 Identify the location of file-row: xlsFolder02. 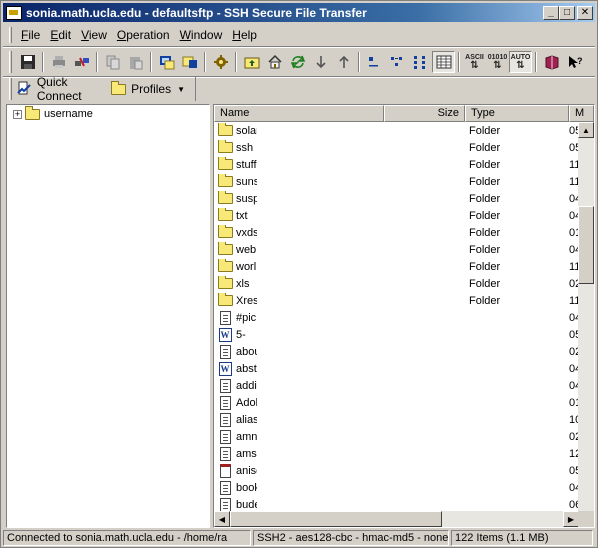
(396, 283).